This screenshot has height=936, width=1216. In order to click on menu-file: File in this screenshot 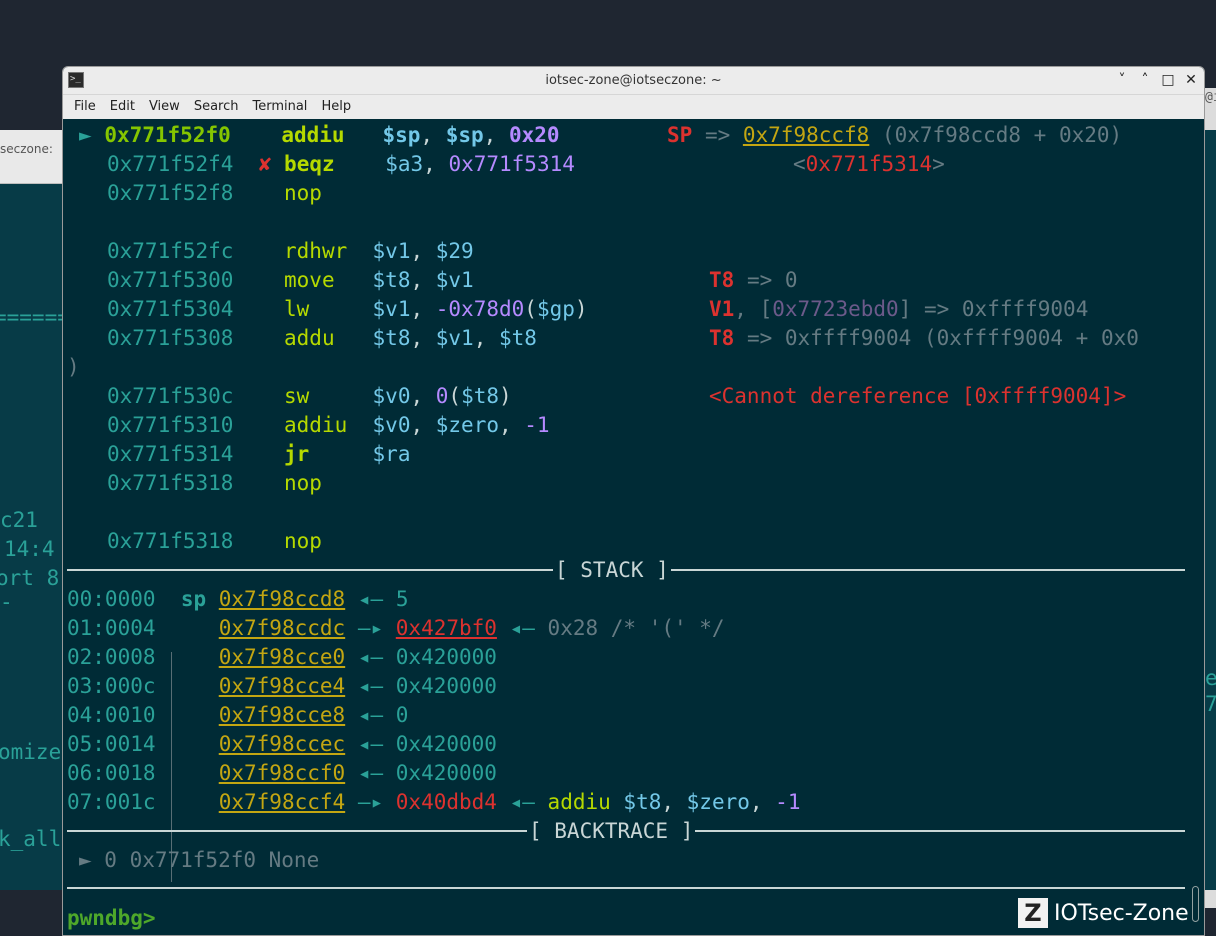, I will do `click(85, 107)`.